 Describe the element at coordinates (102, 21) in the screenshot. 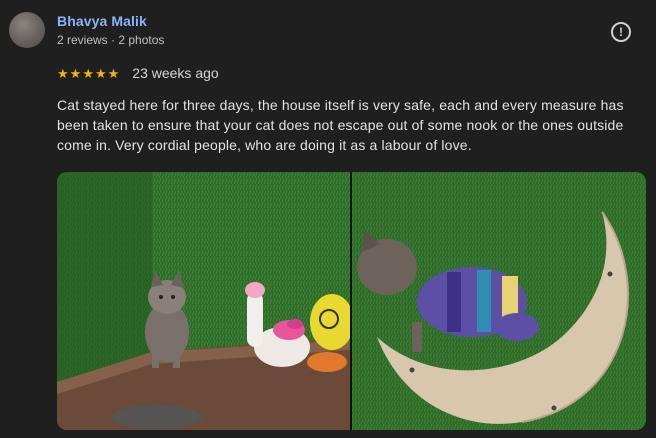

I see `author-name: Bhavya Malik` at that location.